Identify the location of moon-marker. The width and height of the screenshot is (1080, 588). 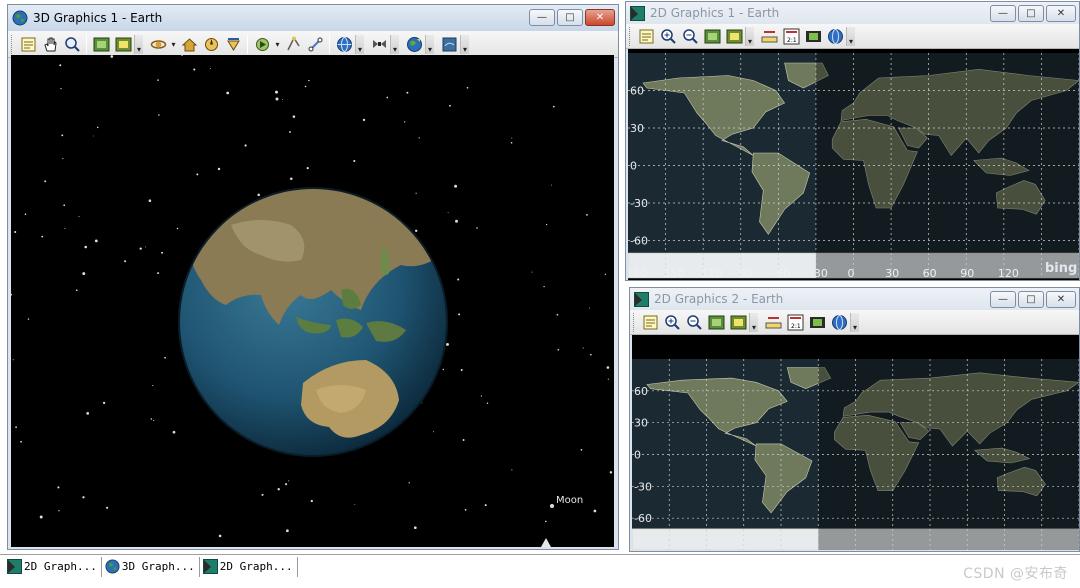
(552, 506).